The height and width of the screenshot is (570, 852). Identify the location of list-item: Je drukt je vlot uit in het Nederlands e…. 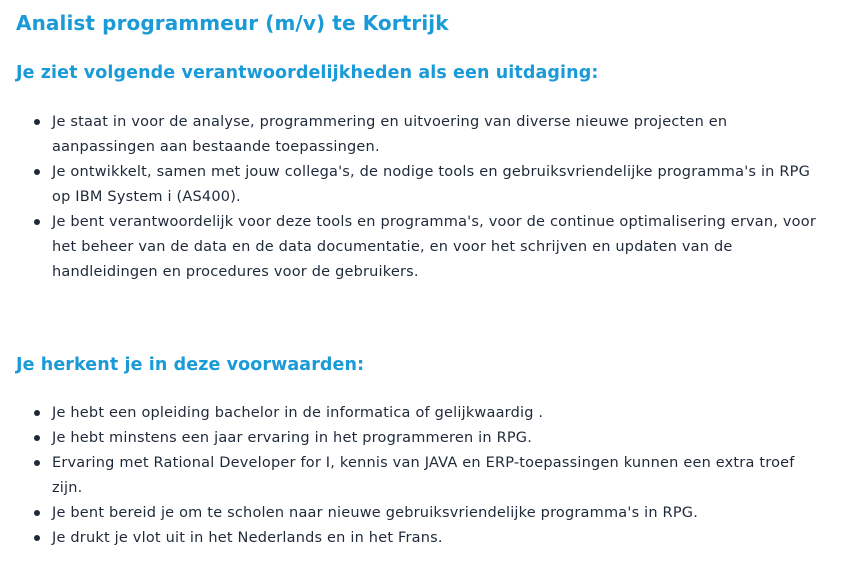
(435, 538).